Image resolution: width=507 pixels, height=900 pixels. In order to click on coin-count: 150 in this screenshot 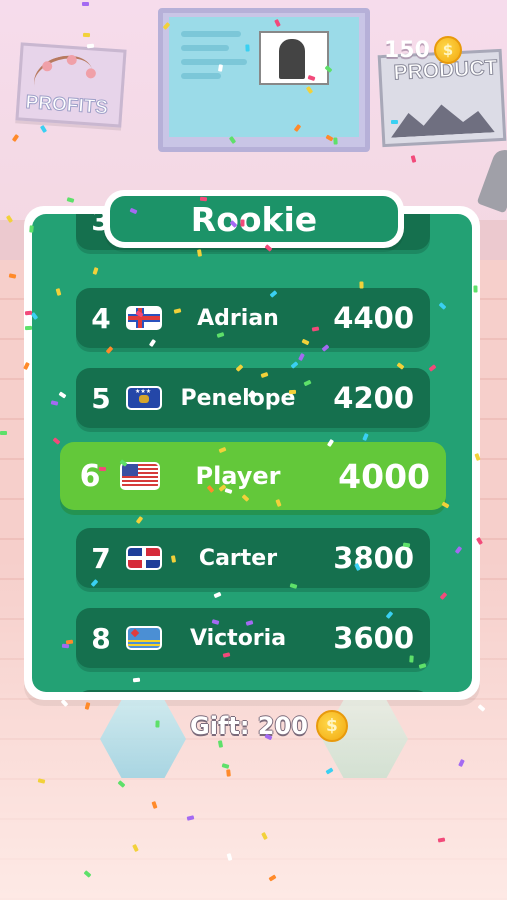, I will do `click(407, 50)`.